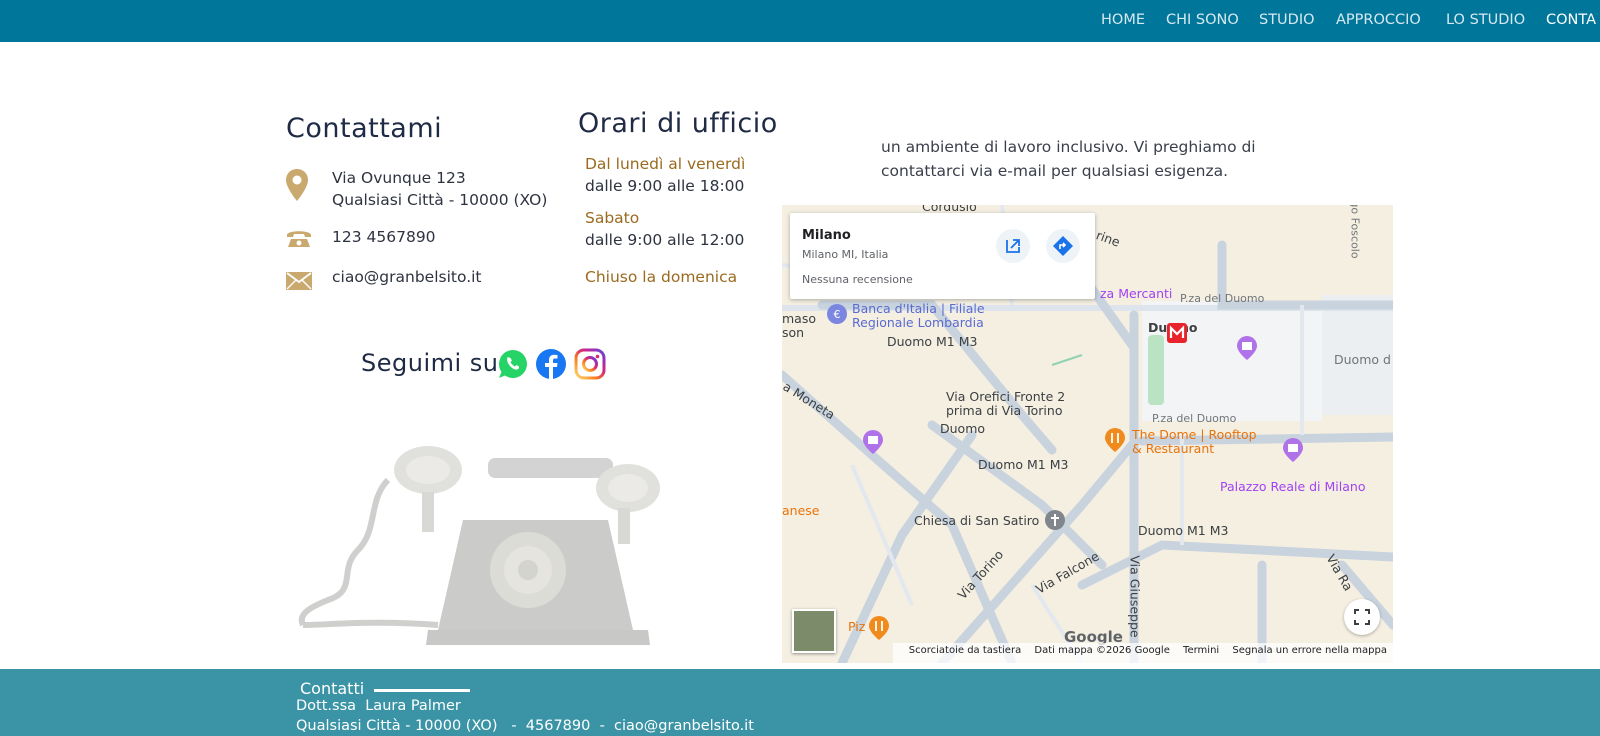 This screenshot has width=1600, height=736. Describe the element at coordinates (1485, 20) in the screenshot. I see `nav-lo-studio: LO STUDIO` at that location.